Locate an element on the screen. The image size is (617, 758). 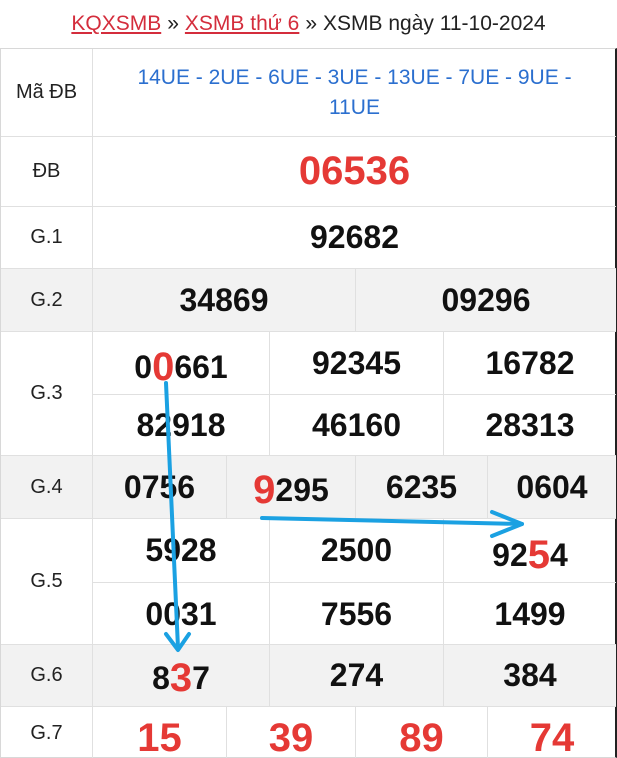
breadcrumb-day-link: XSMB thứ 6 is located at coordinates (242, 24).